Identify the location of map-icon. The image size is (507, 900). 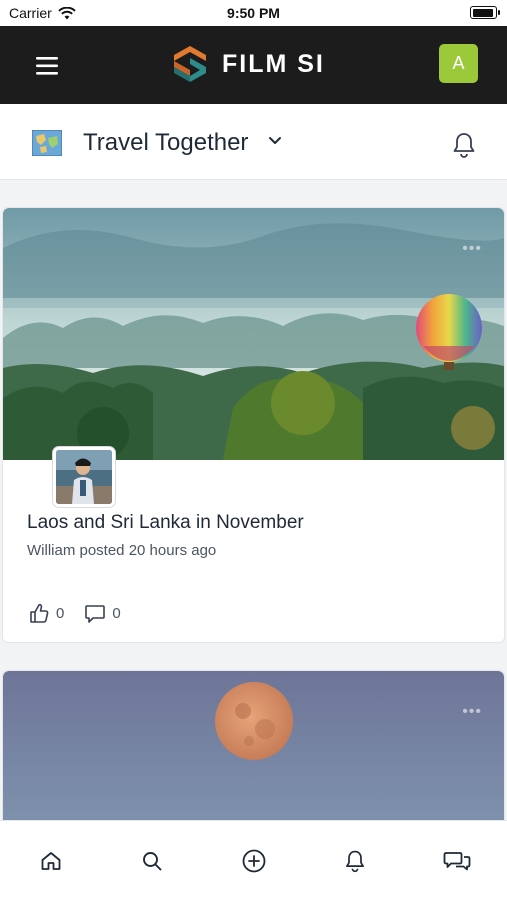
(47, 143).